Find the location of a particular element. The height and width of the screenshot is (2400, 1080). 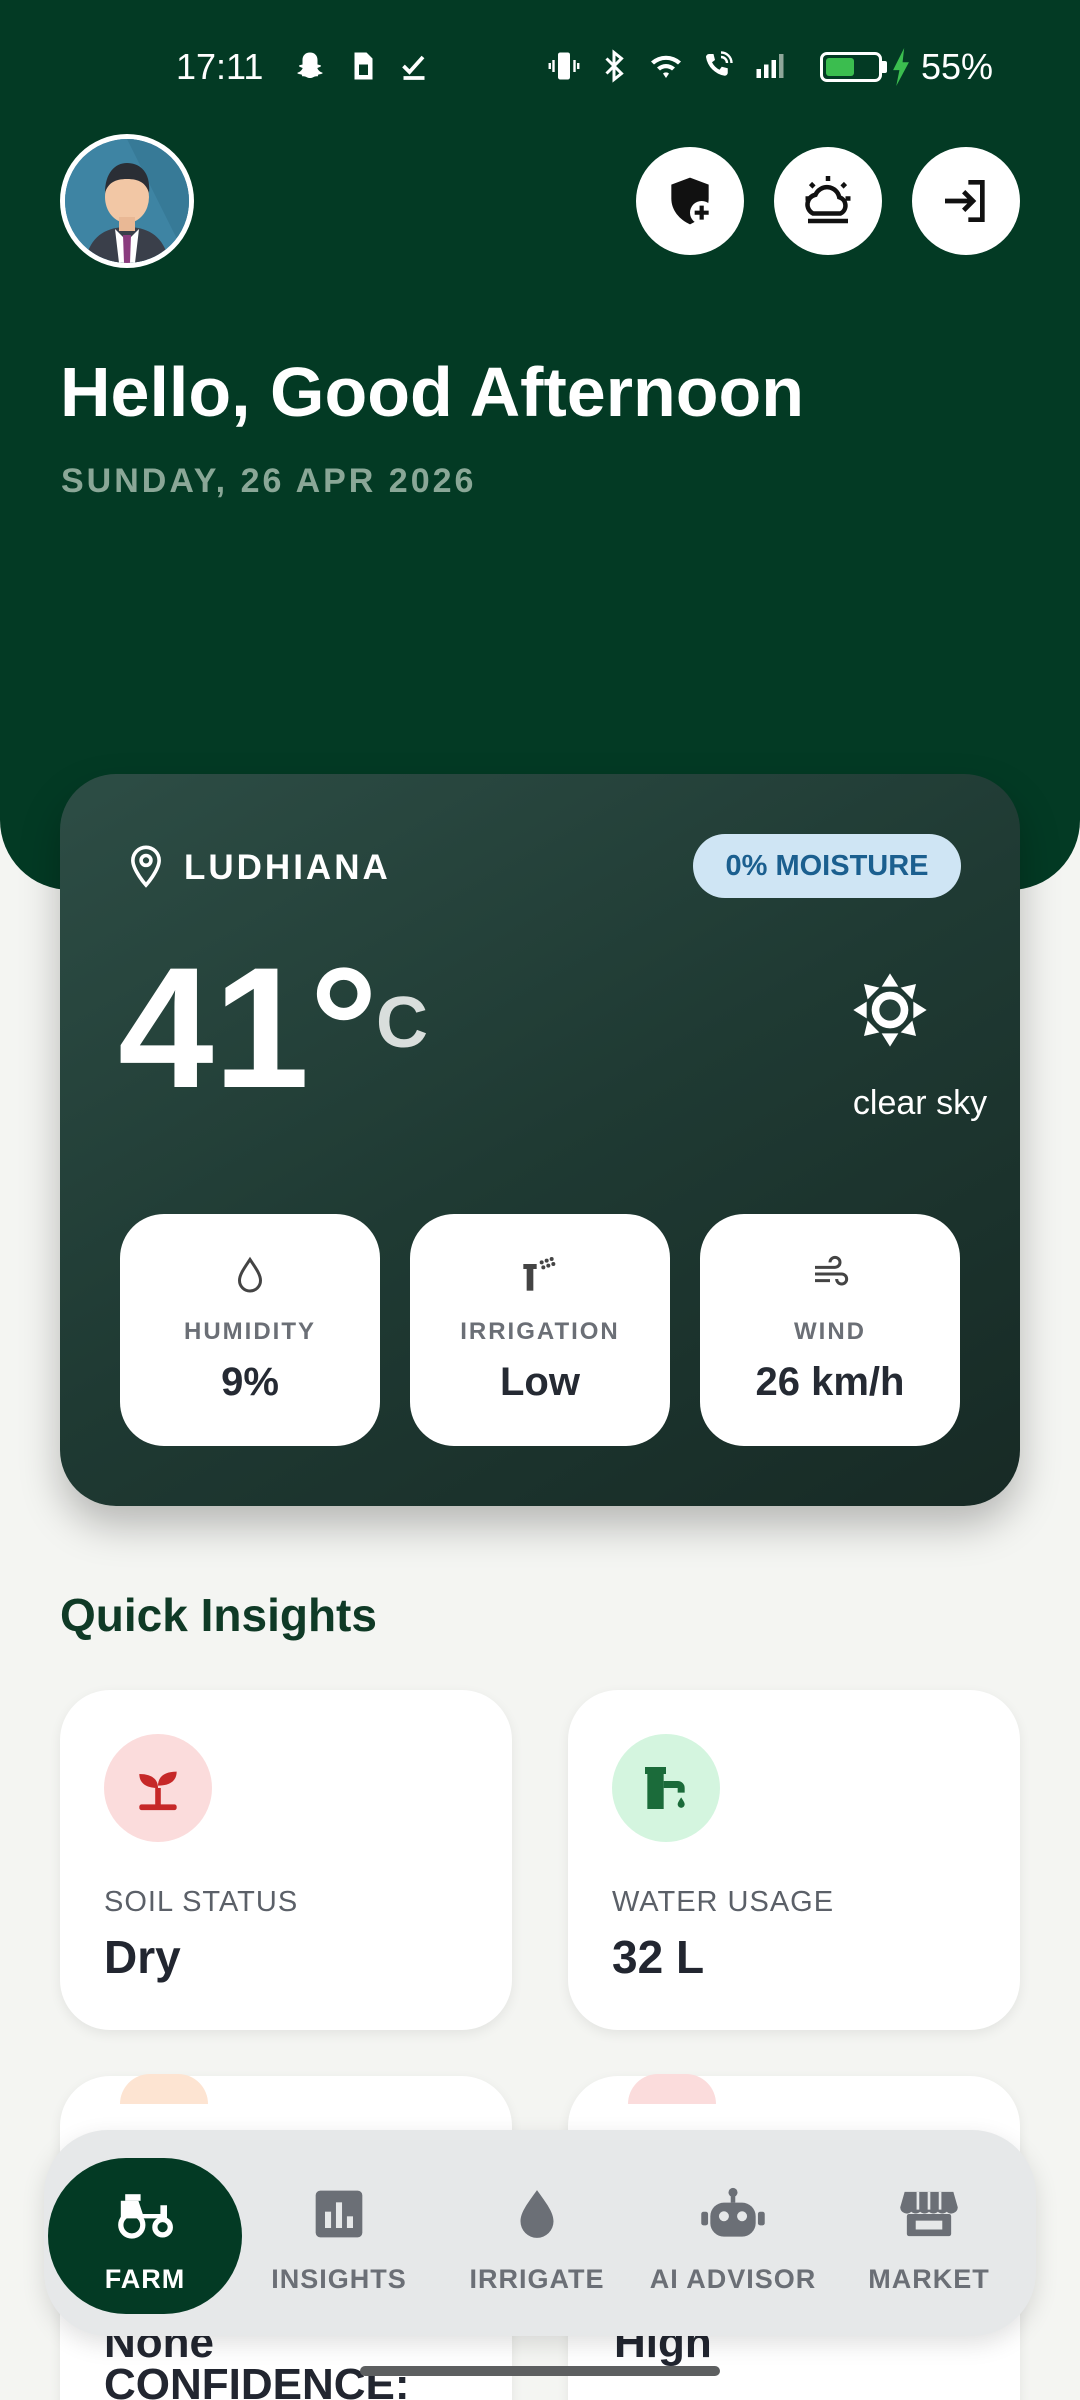

bottom-navigation: FARM INSIGHTS IRRIGATE AI ADVISOR MARKET is located at coordinates (540, 2233).